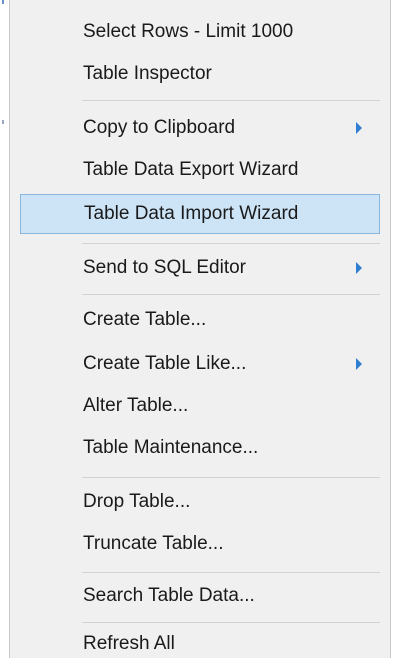  I want to click on background-window-edge, so click(4, 329).